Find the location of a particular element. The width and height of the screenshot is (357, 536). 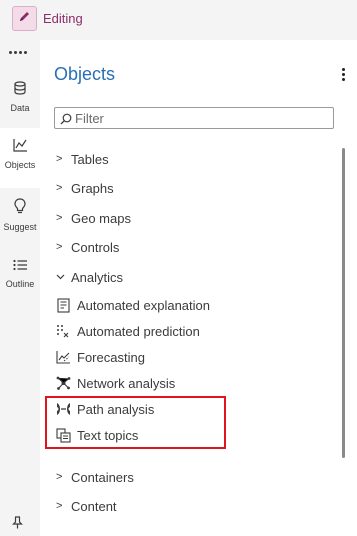

vertical-scrollbar is located at coordinates (343, 303).